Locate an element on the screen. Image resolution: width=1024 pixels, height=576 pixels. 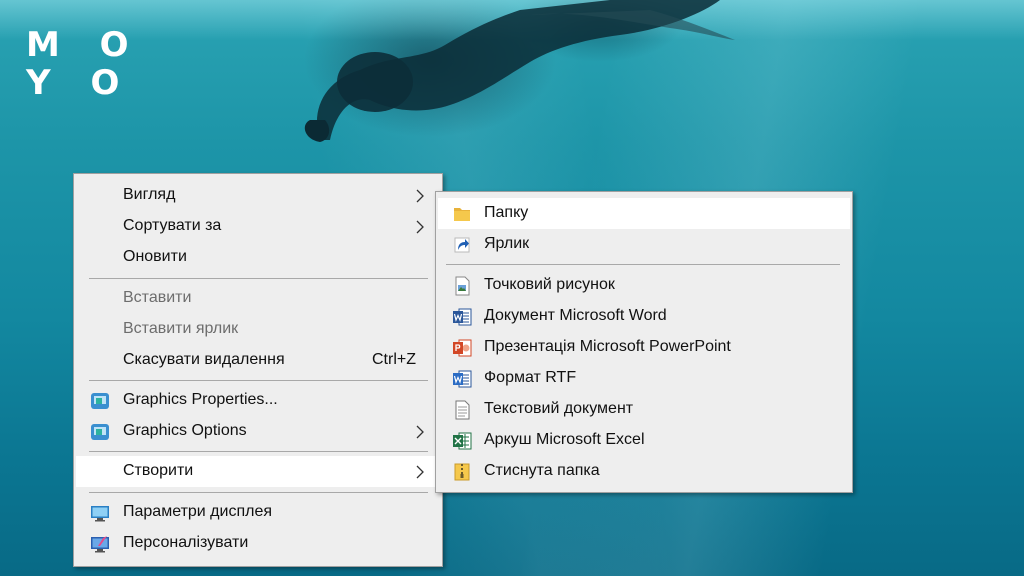
menu-item-sort-by: Сортувати за is located at coordinates (258, 226).